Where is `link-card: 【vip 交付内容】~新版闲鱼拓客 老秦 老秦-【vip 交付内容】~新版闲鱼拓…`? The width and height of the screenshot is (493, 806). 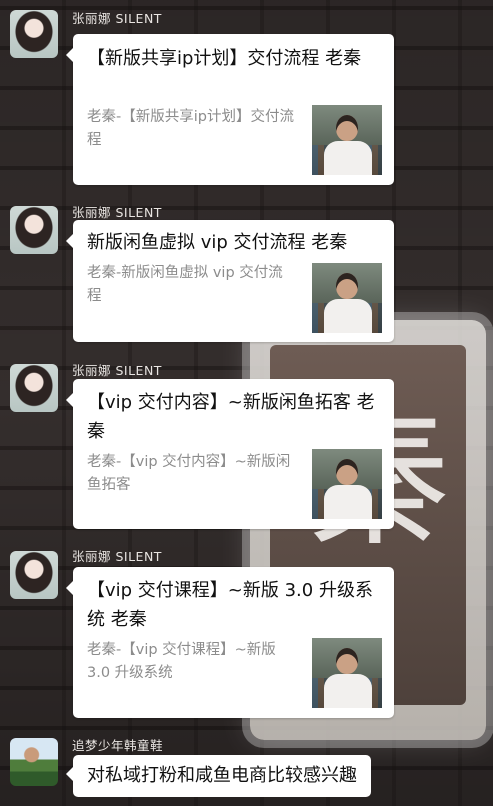
link-card: 【vip 交付内容】~新版闲鱼拓客 老秦 老秦-【vip 交付内容】~新版闲鱼拓… is located at coordinates (230, 454).